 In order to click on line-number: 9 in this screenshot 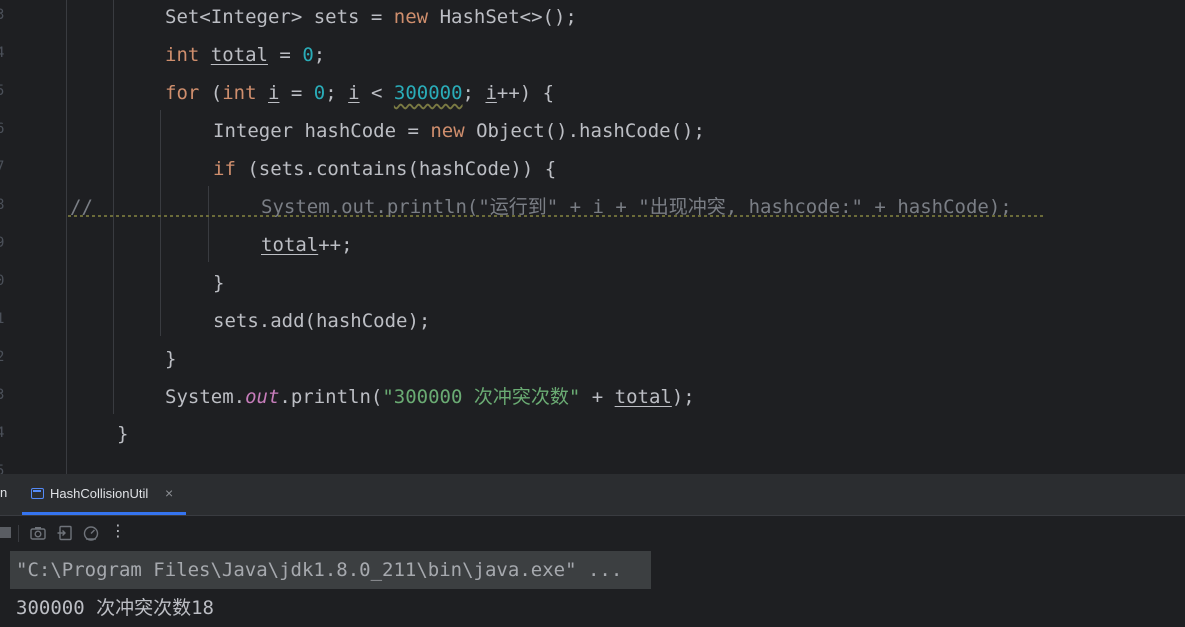, I will do `click(2, 243)`.